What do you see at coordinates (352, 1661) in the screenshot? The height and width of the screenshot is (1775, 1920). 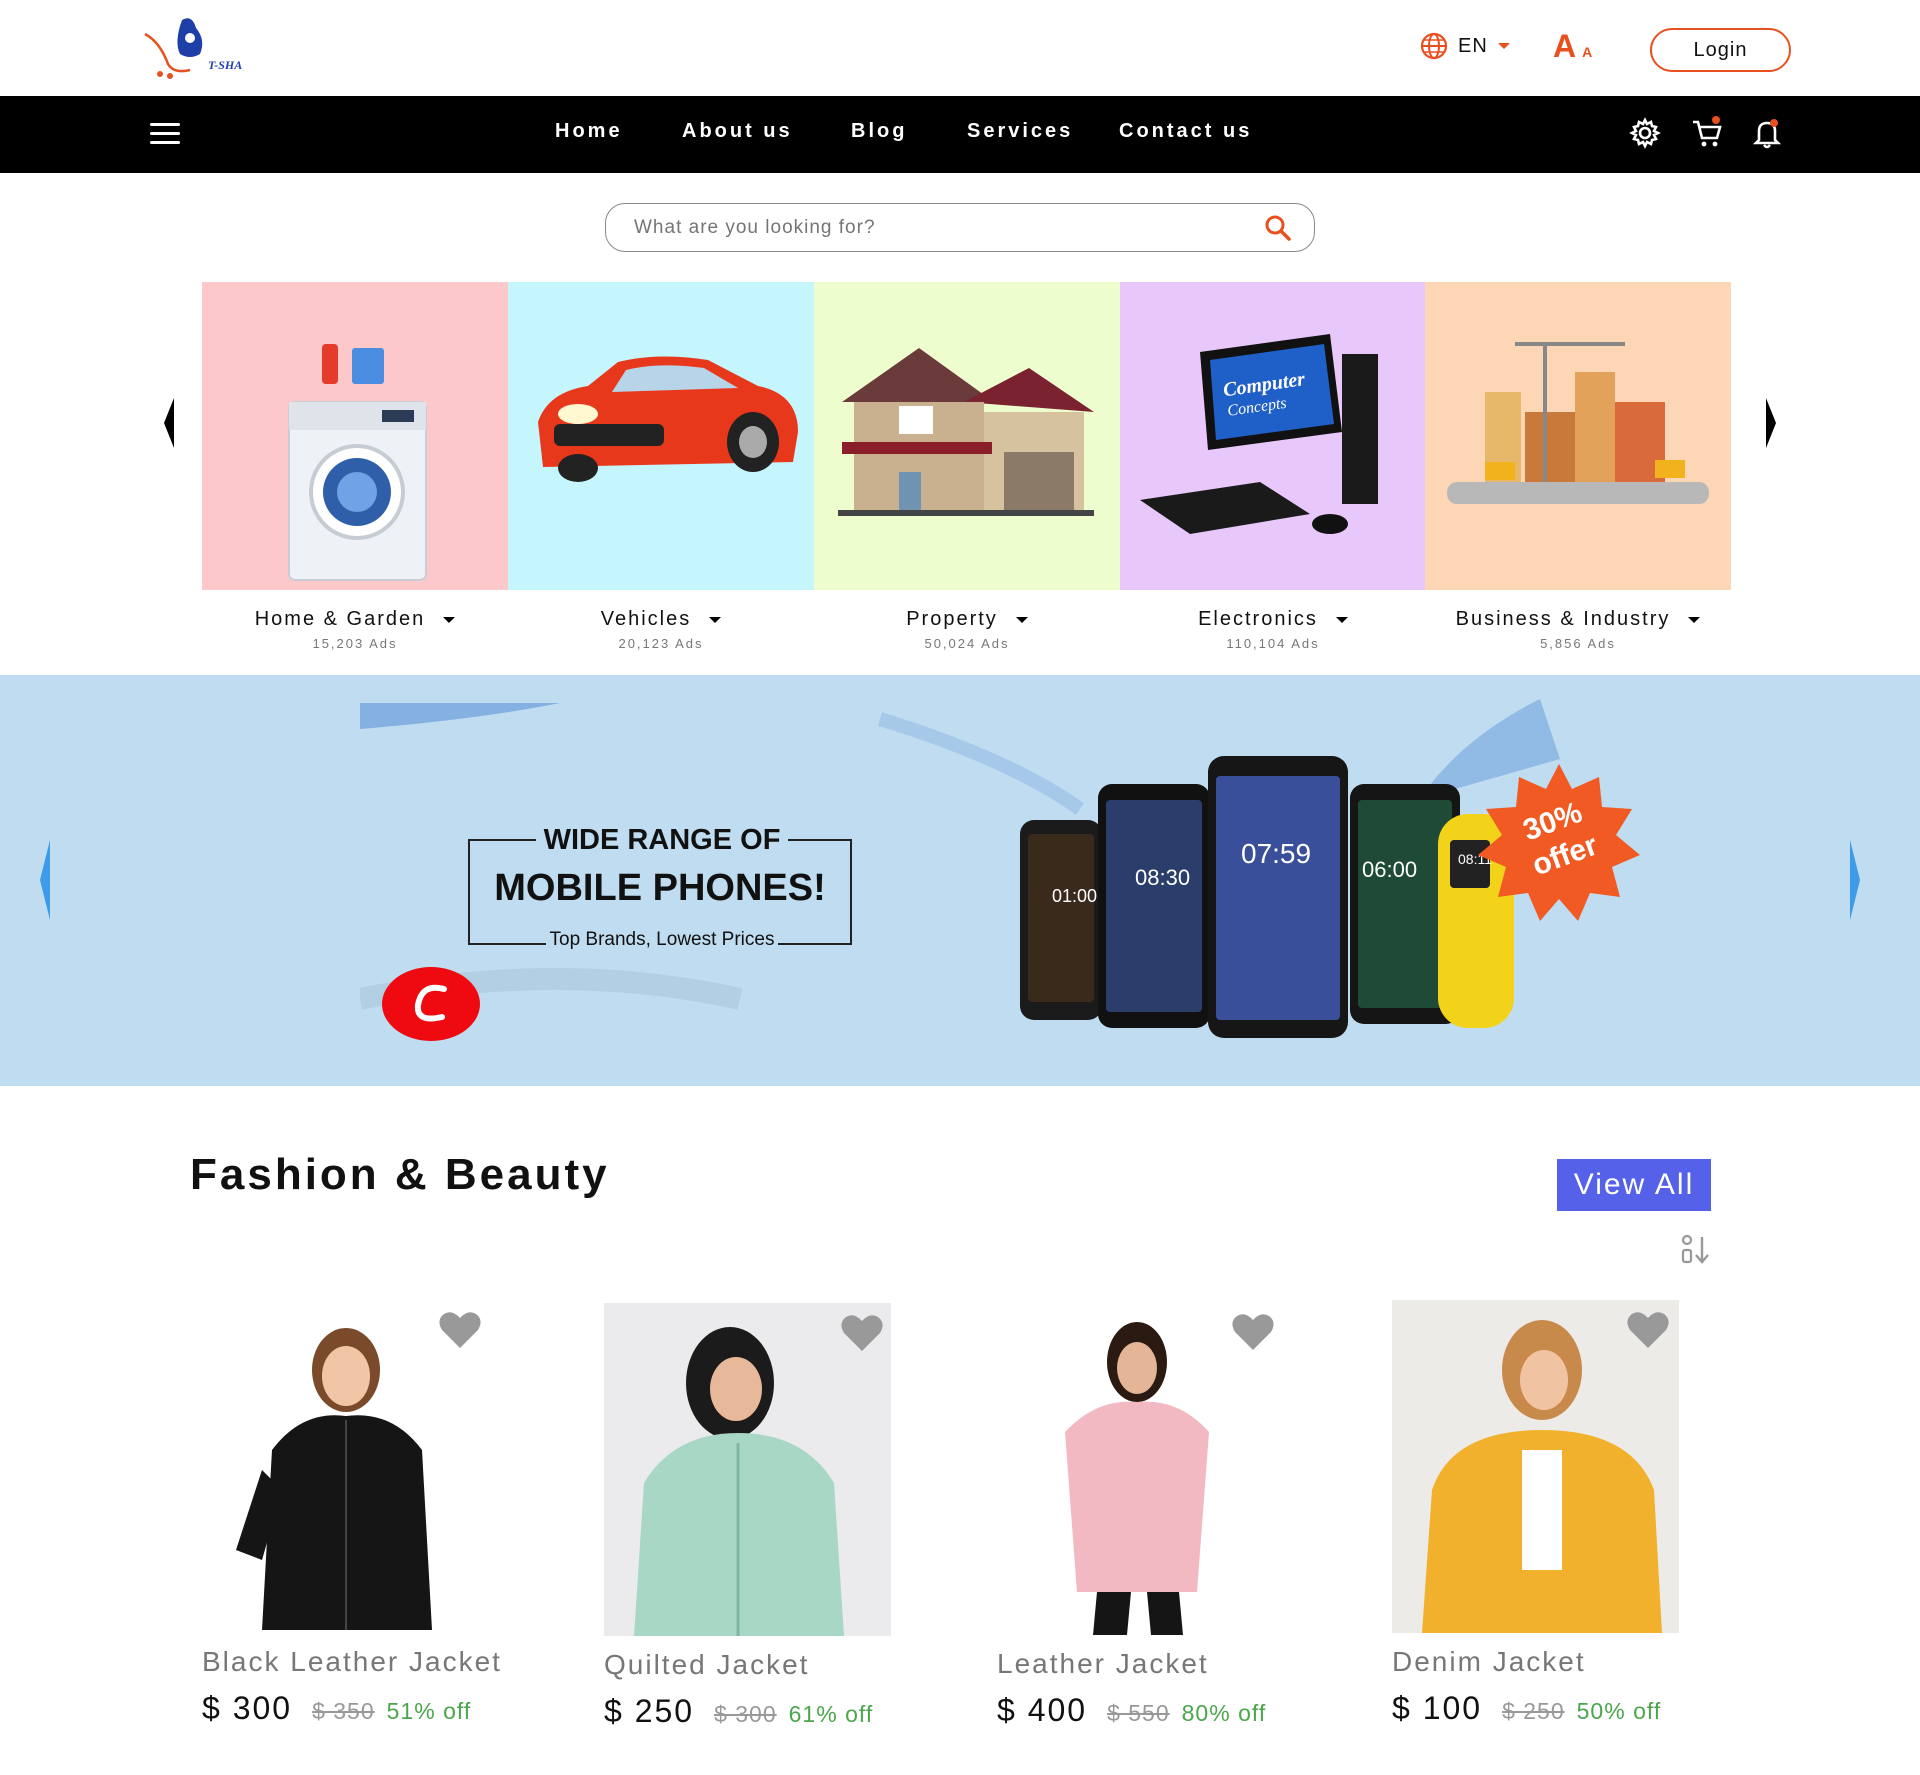 I see `product-name: Black Leather Jacket` at bounding box center [352, 1661].